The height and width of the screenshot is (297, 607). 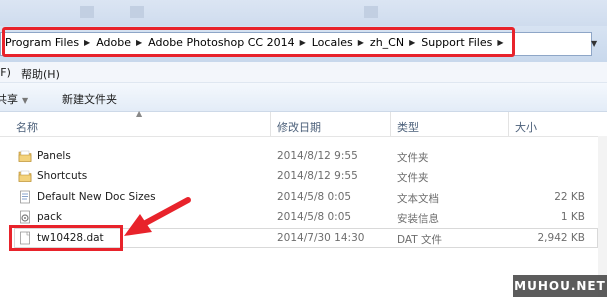 I want to click on breadcrumb-item: Locales ▶, so click(x=341, y=42).